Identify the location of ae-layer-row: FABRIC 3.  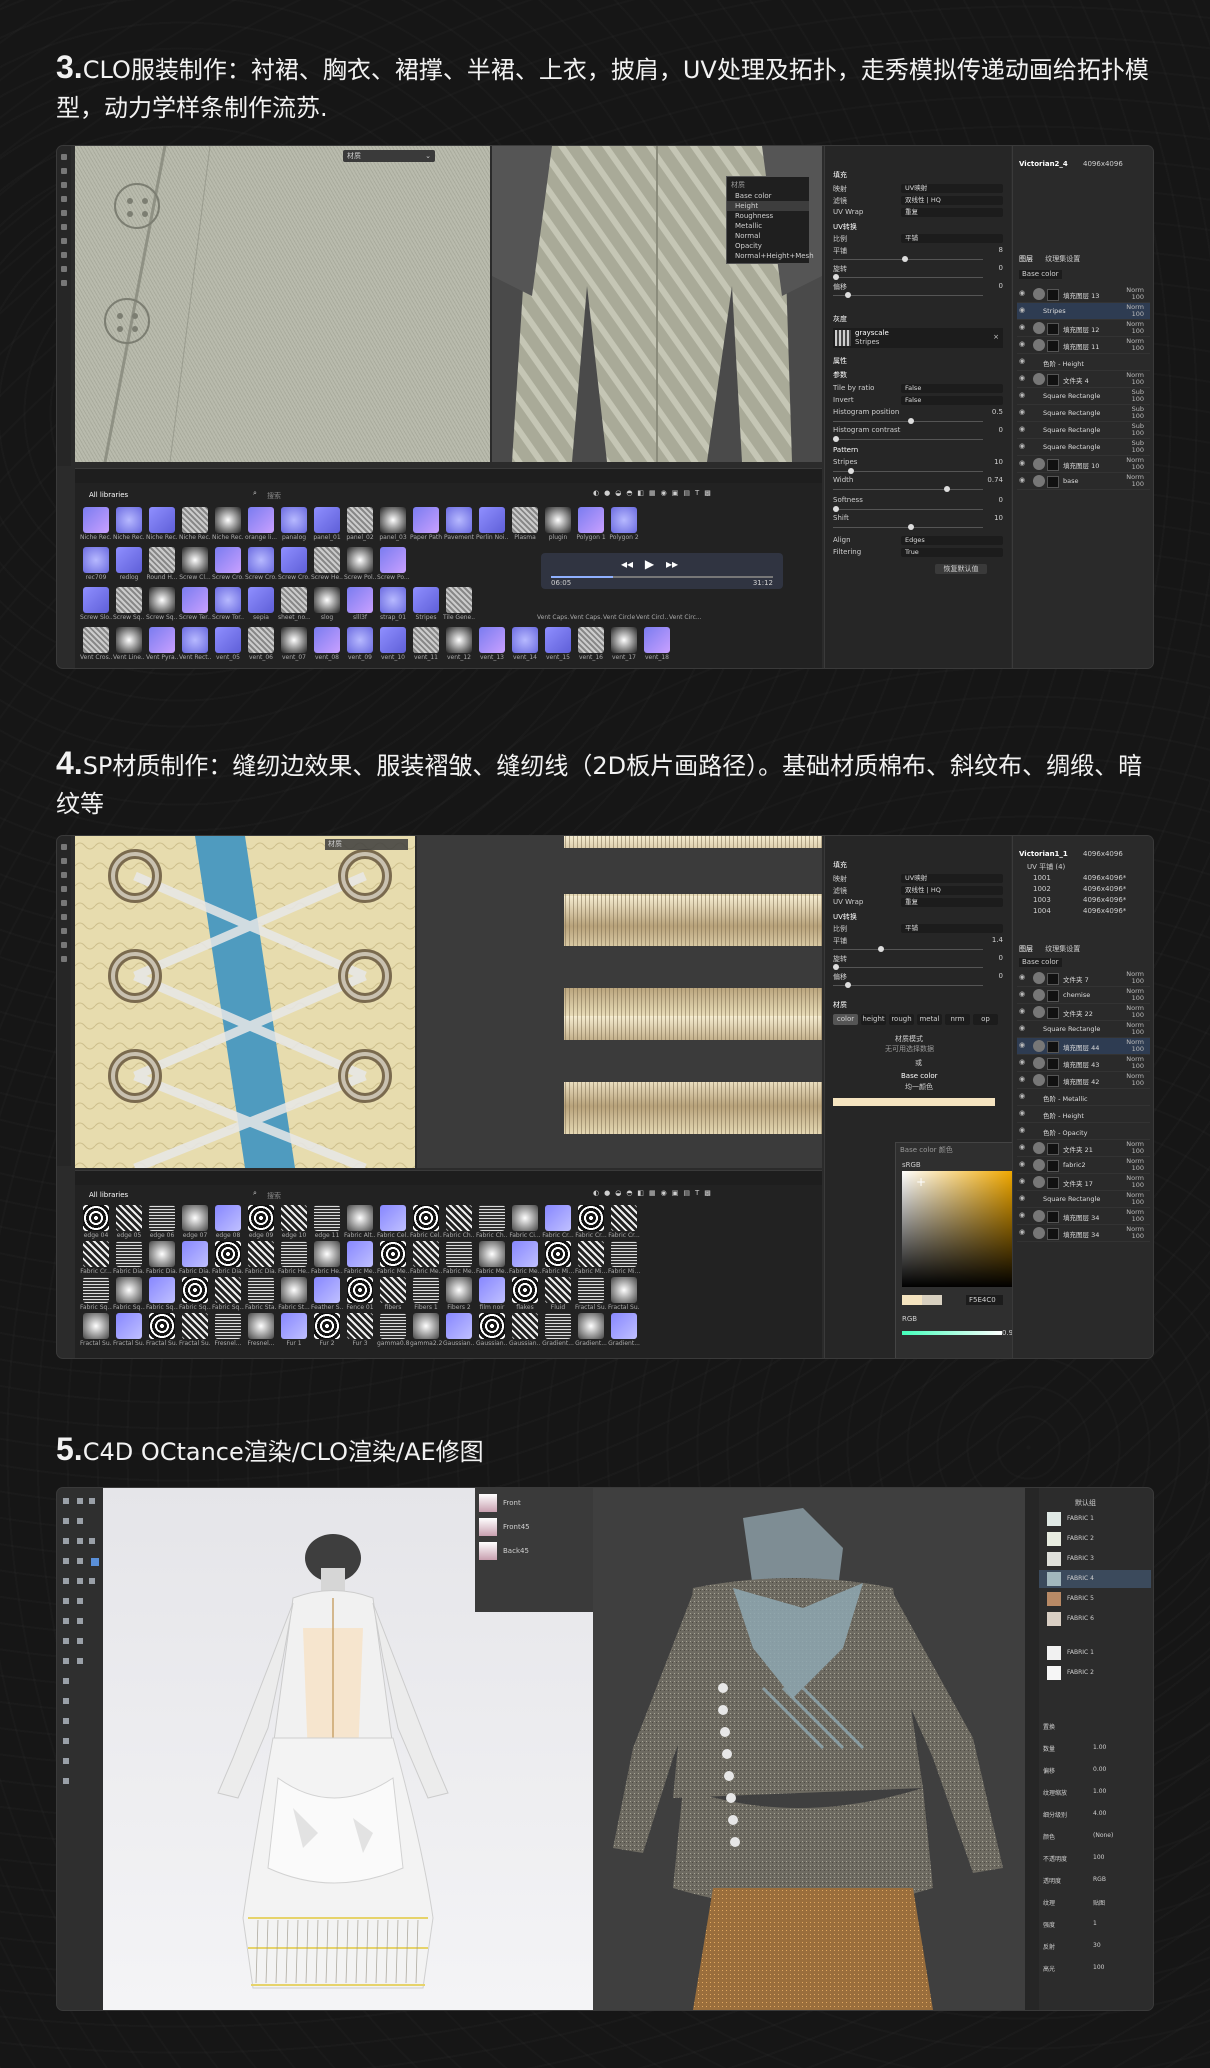
(1095, 1559).